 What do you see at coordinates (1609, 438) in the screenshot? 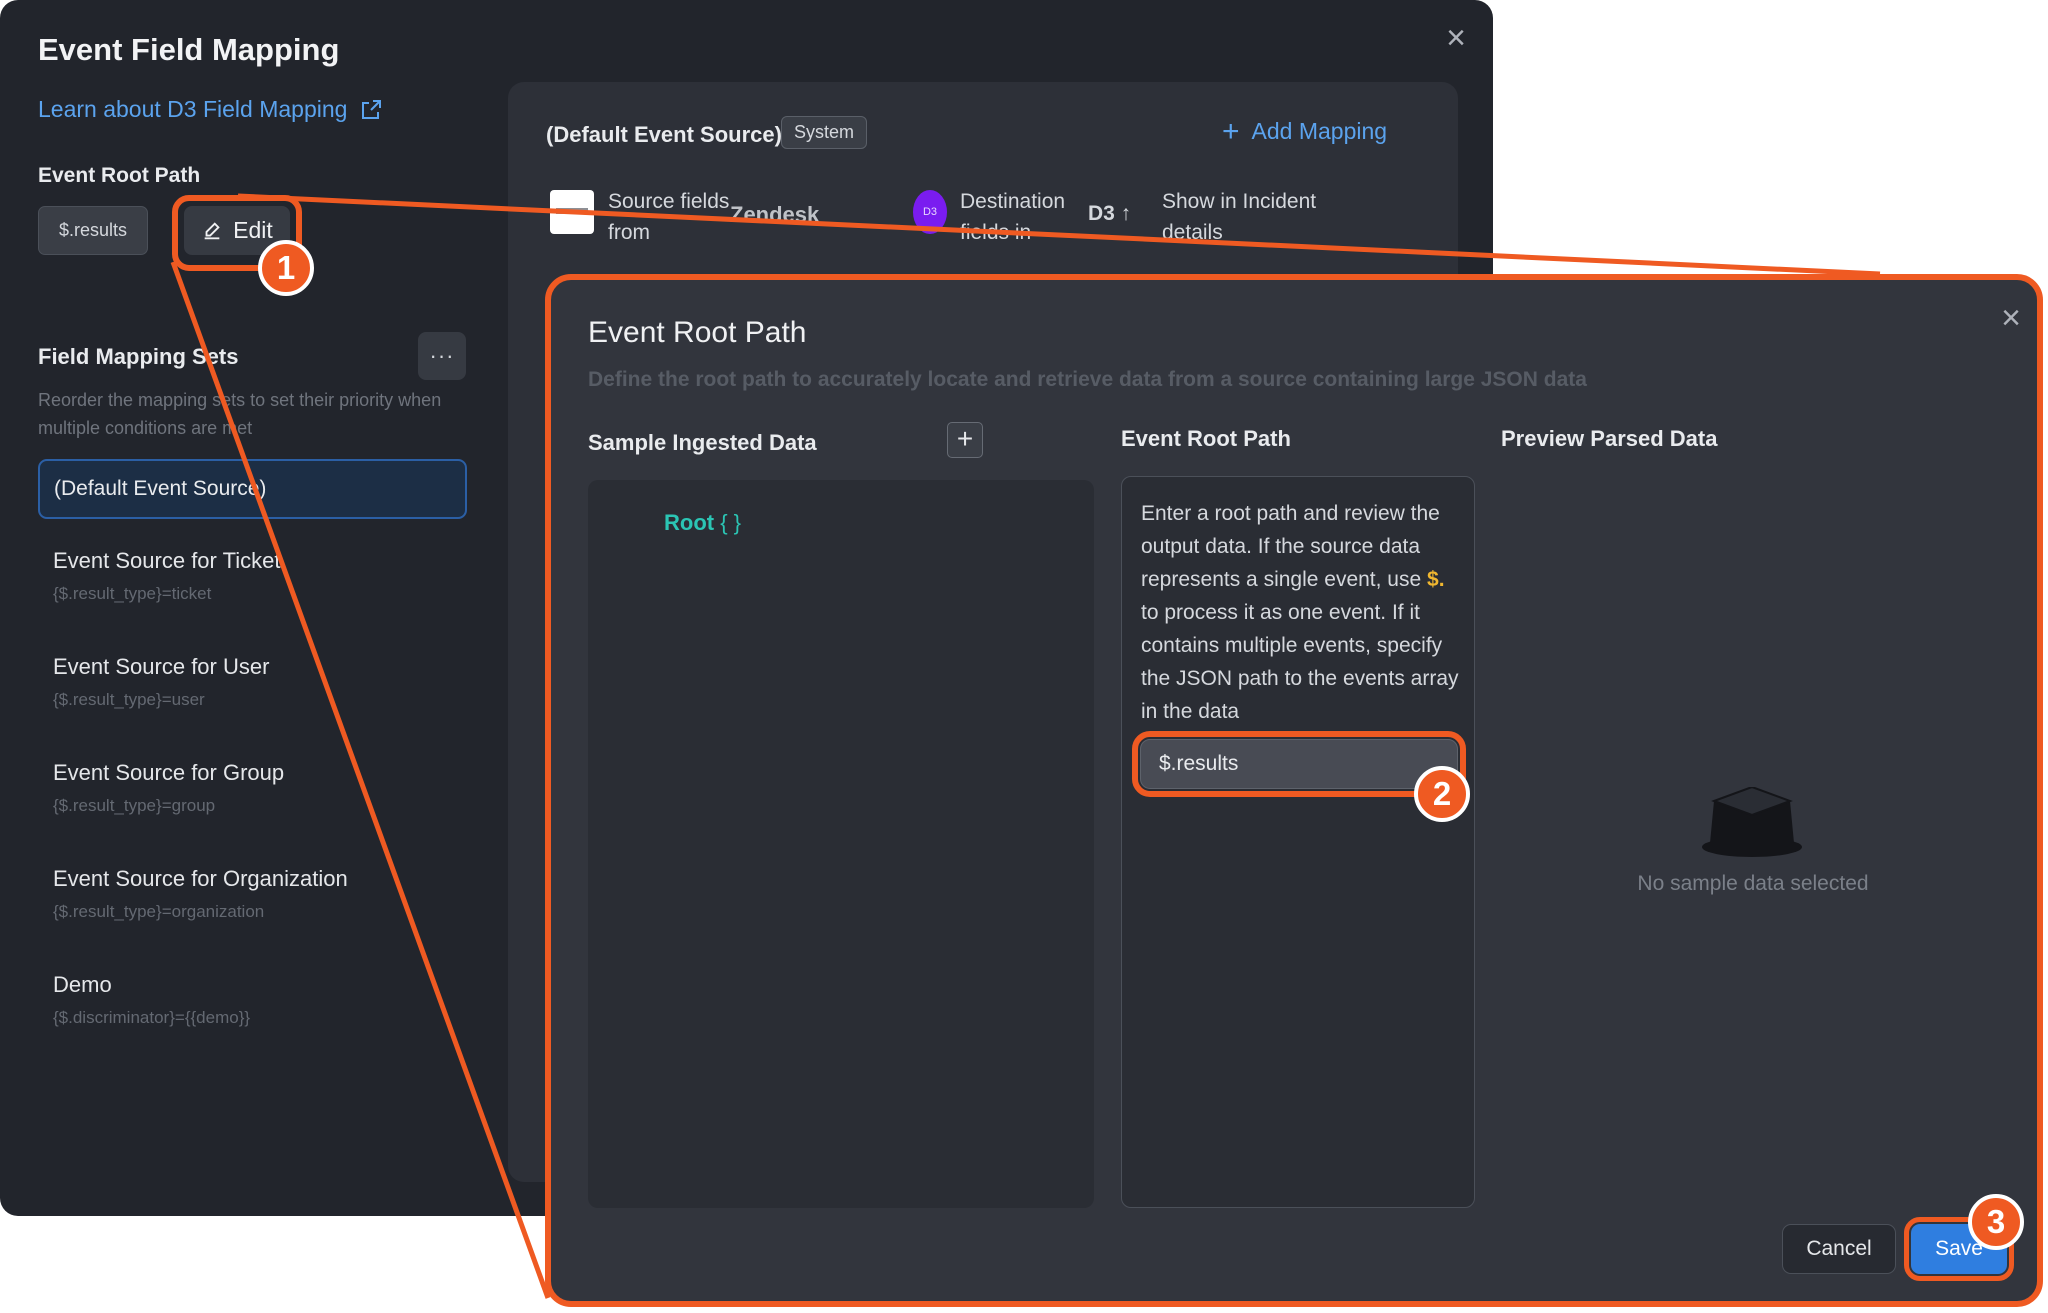
I see `preview-heading: Preview Parsed Data` at bounding box center [1609, 438].